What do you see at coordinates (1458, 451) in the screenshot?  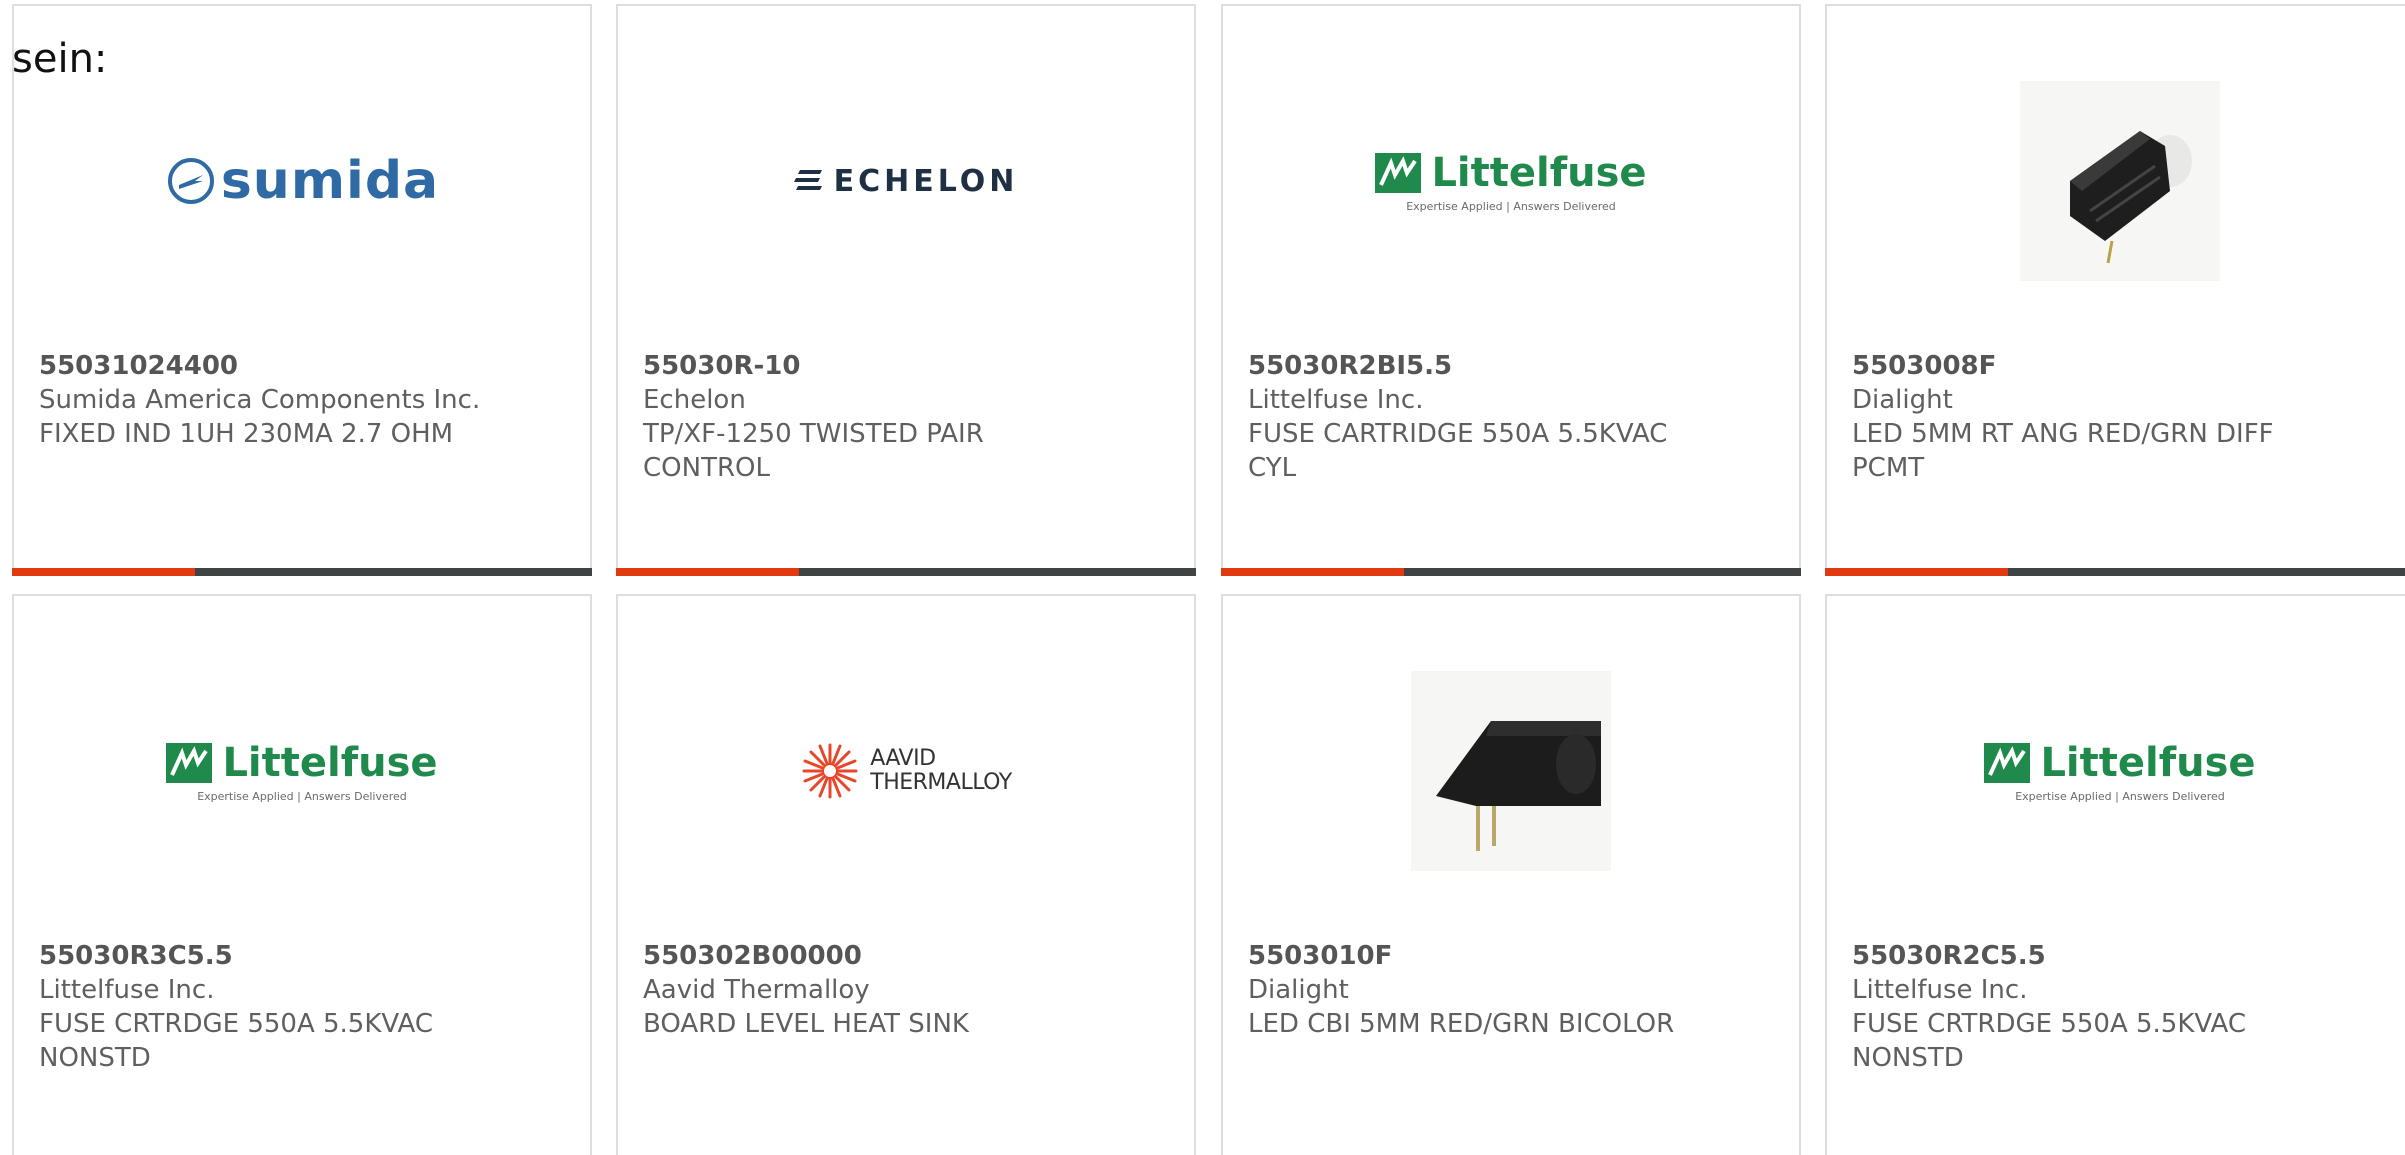 I see `product-description: FUSE CARTRIDGE 550A 5.5KVAC CYL` at bounding box center [1458, 451].